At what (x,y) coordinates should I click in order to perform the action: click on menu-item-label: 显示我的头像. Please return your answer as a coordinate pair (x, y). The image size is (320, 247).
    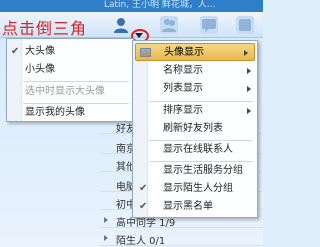
    Looking at the image, I should click on (55, 112).